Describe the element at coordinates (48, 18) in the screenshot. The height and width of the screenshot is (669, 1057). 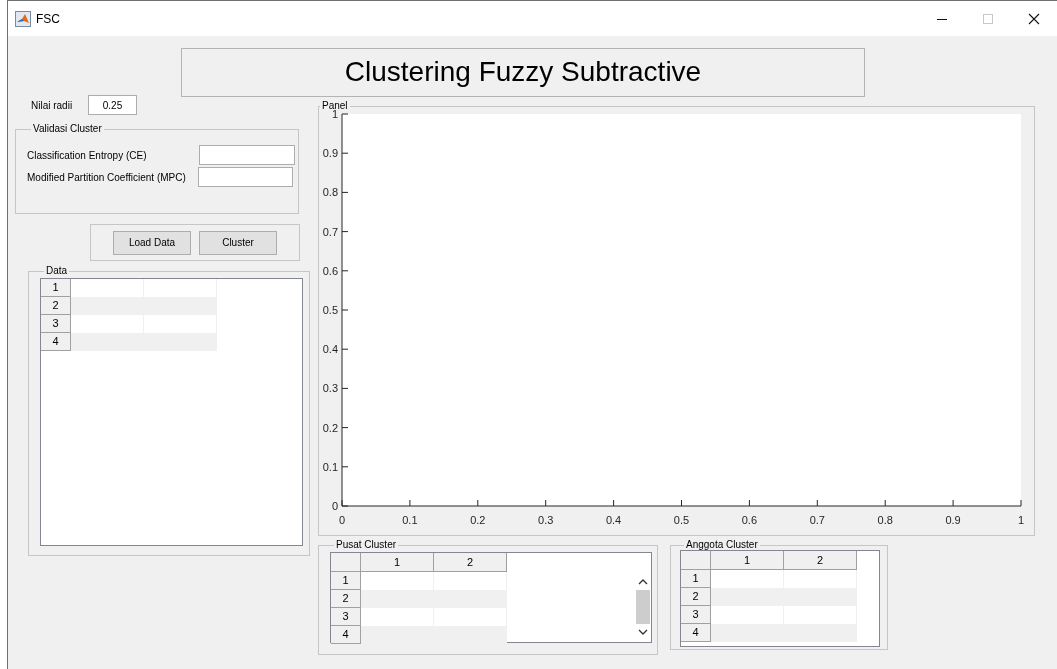
I see `window-title: FSC` at that location.